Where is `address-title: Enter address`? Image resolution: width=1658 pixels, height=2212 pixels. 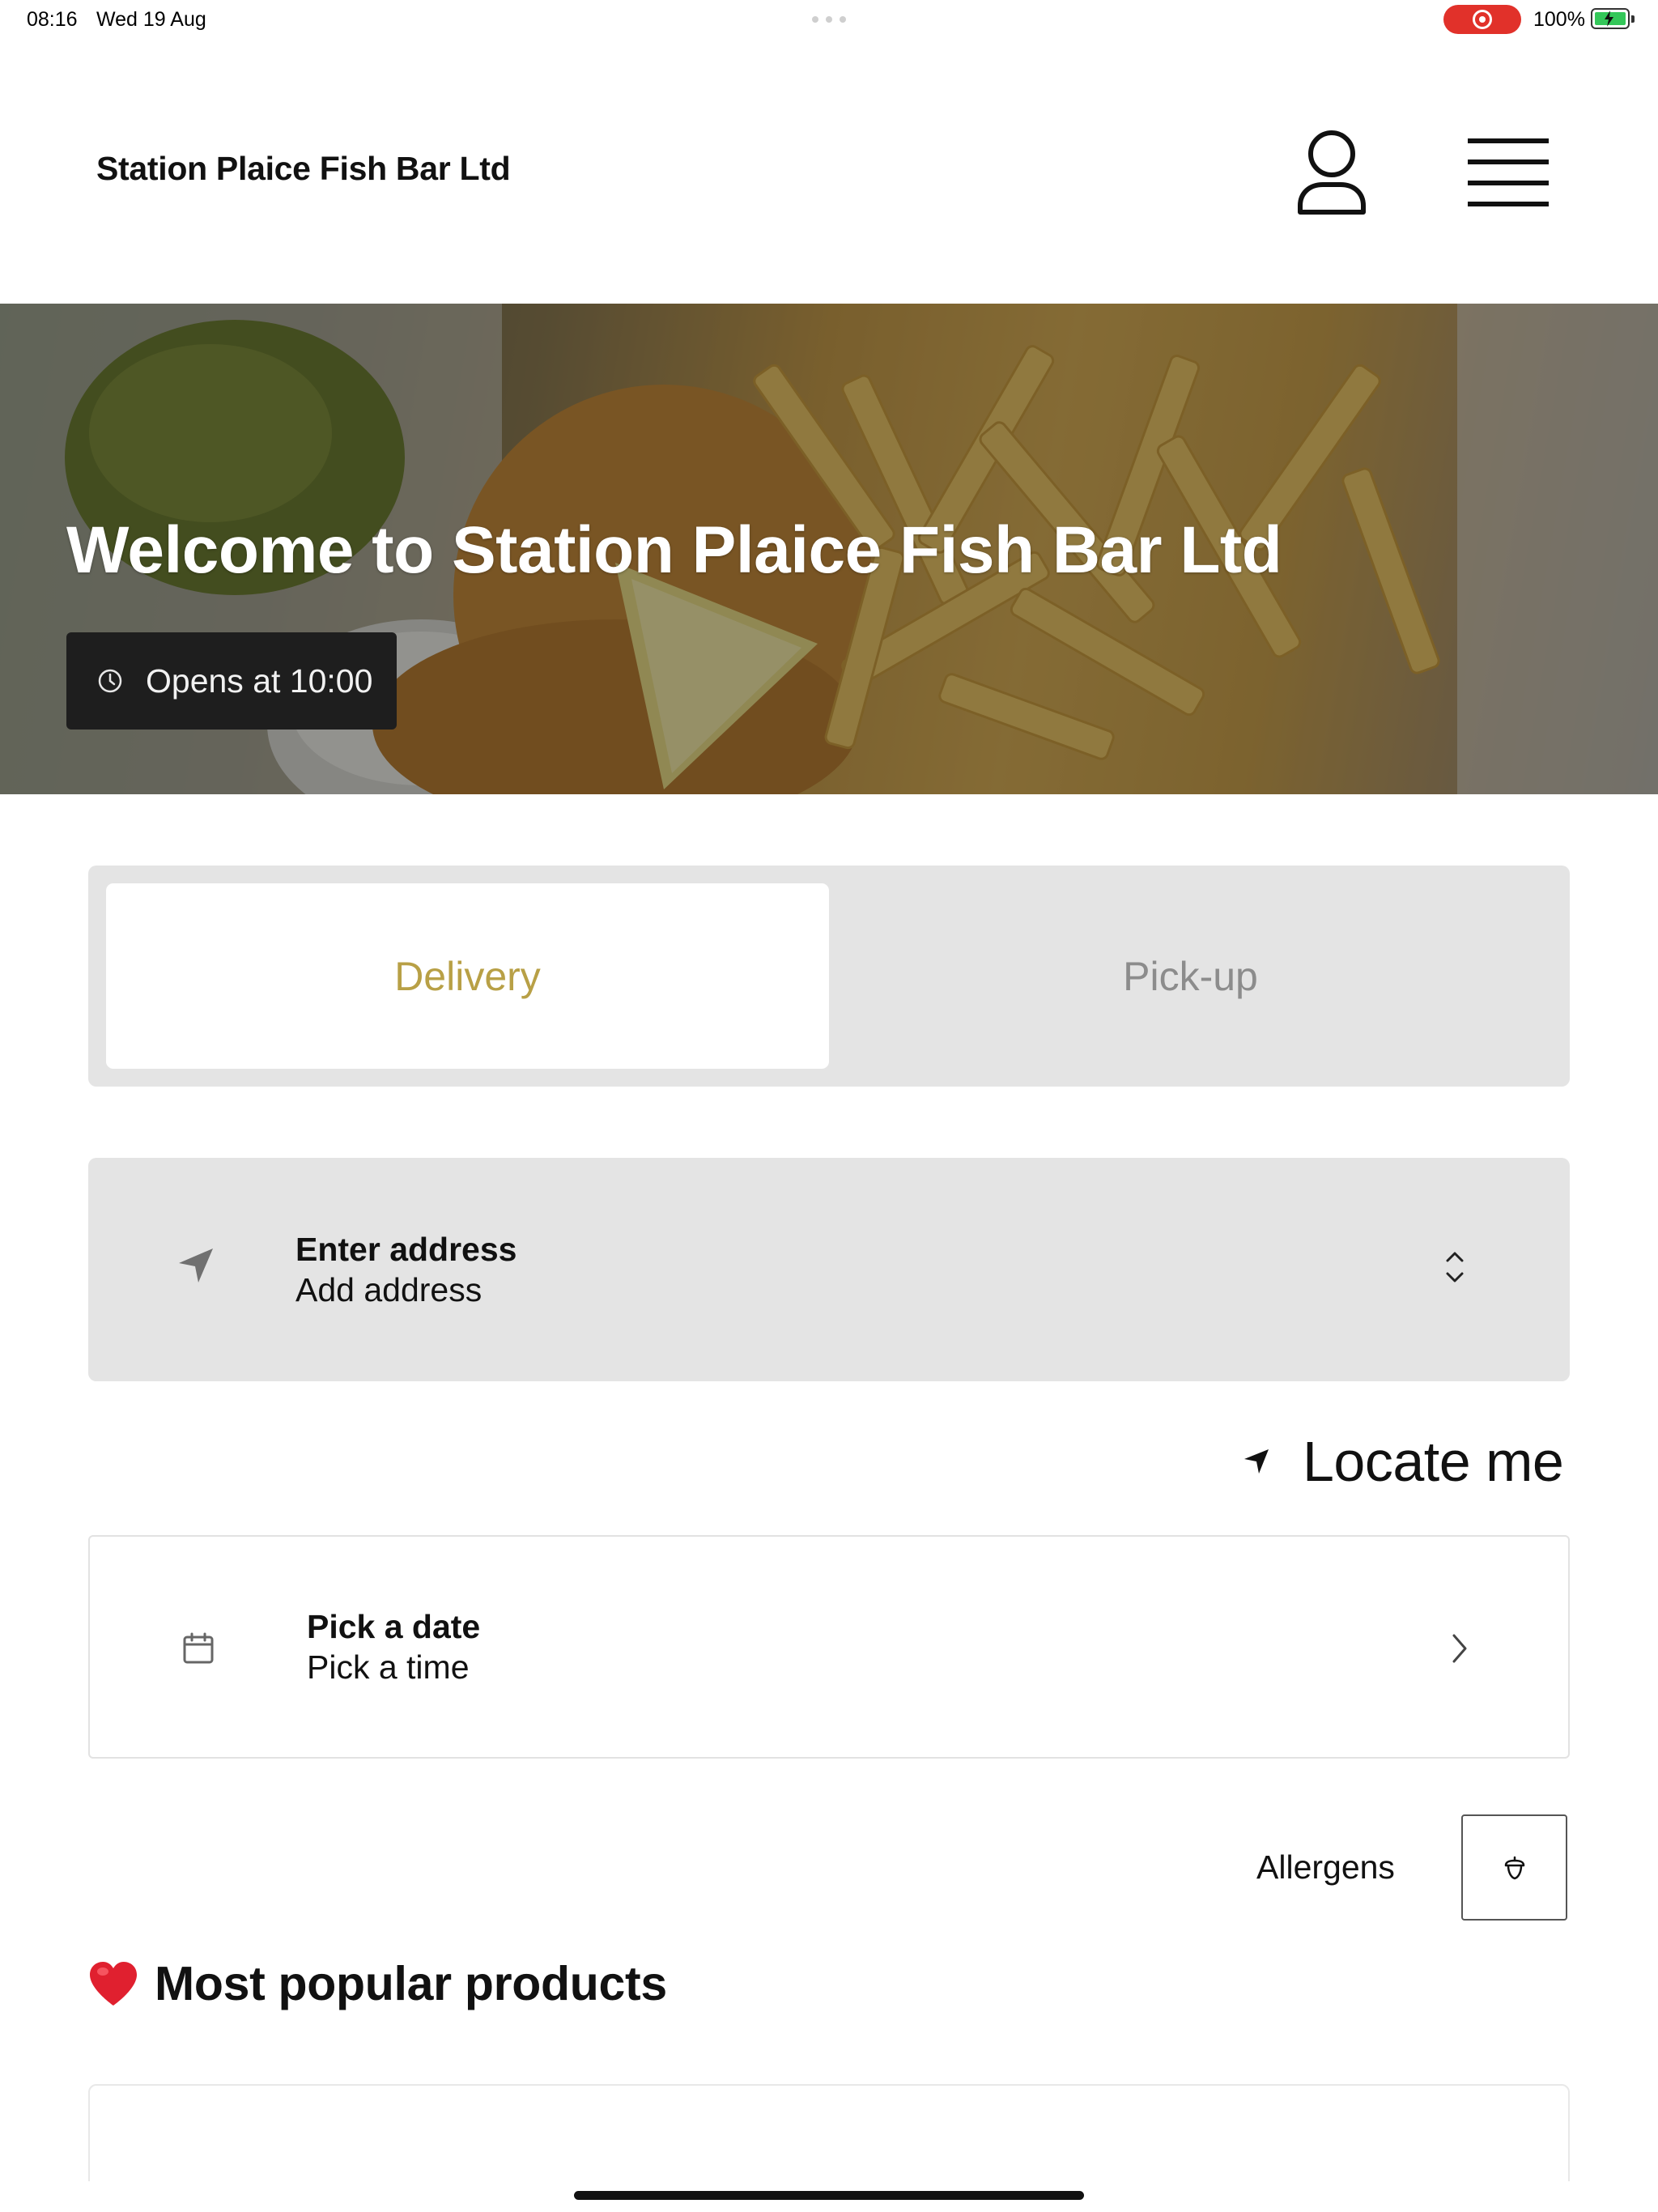
address-title: Enter address is located at coordinates (406, 1249).